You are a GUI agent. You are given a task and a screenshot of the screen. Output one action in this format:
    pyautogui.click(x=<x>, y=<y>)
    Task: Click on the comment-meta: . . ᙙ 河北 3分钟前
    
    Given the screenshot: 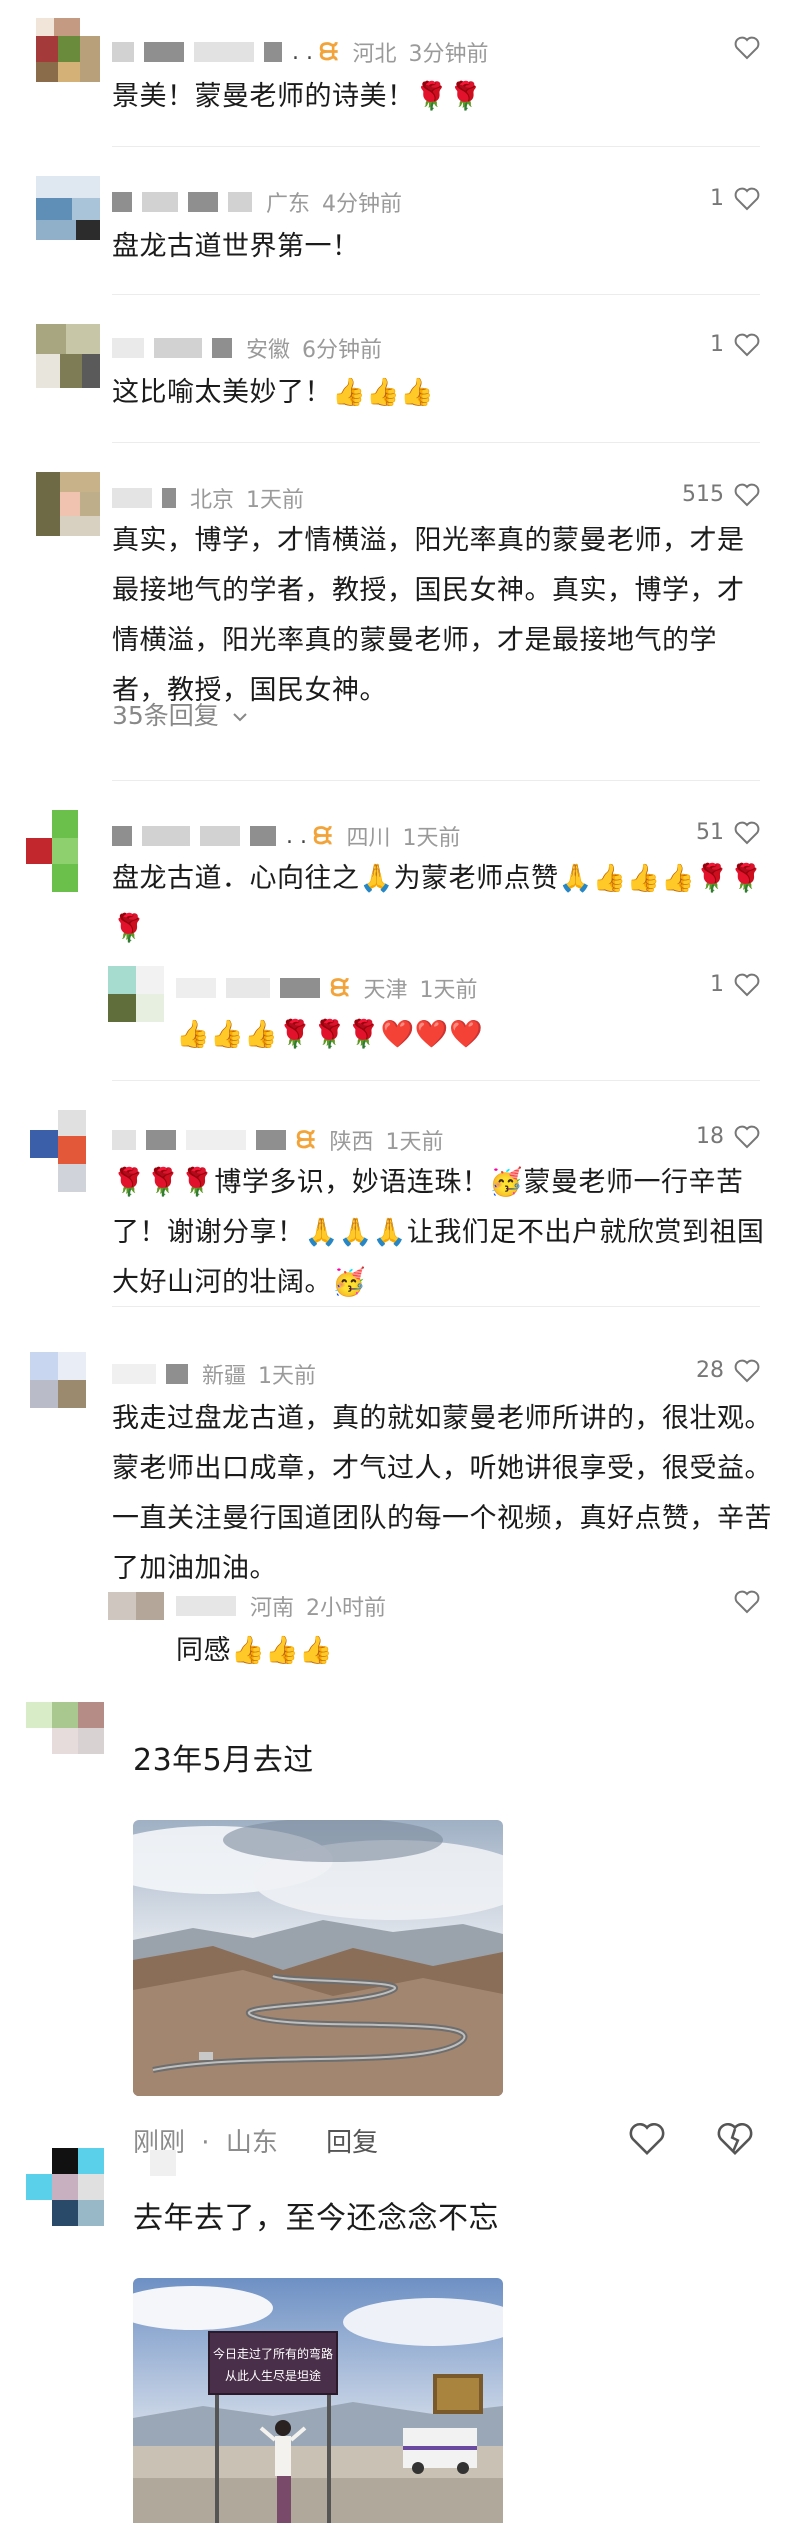 What is the action you would take?
    pyautogui.click(x=300, y=52)
    